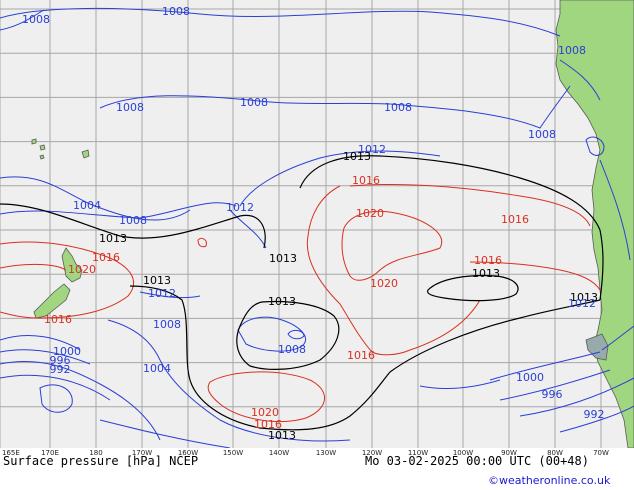  What do you see at coordinates (100, 461) in the screenshot?
I see `product-title: Surface pressure [hPa] NCEP` at bounding box center [100, 461].